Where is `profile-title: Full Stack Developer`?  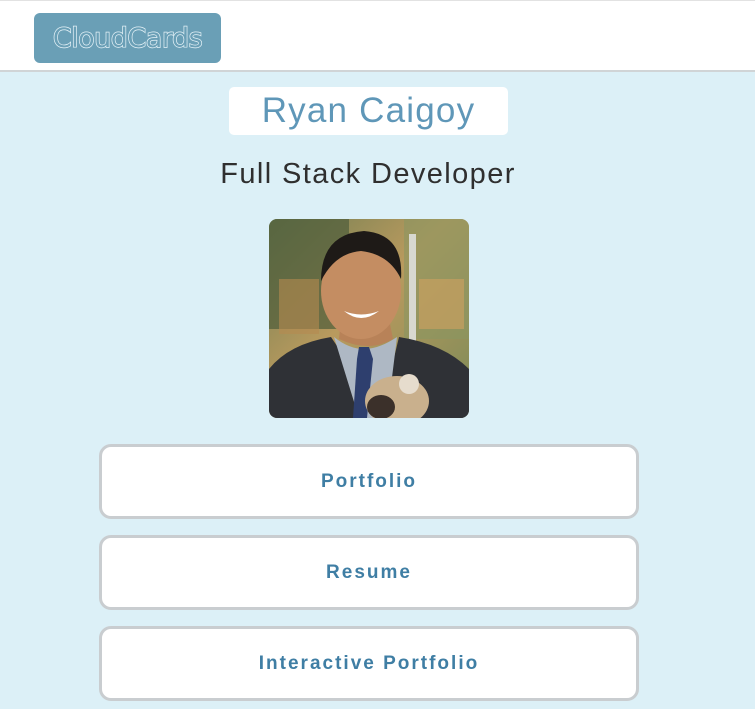 profile-title: Full Stack Developer is located at coordinates (368, 174).